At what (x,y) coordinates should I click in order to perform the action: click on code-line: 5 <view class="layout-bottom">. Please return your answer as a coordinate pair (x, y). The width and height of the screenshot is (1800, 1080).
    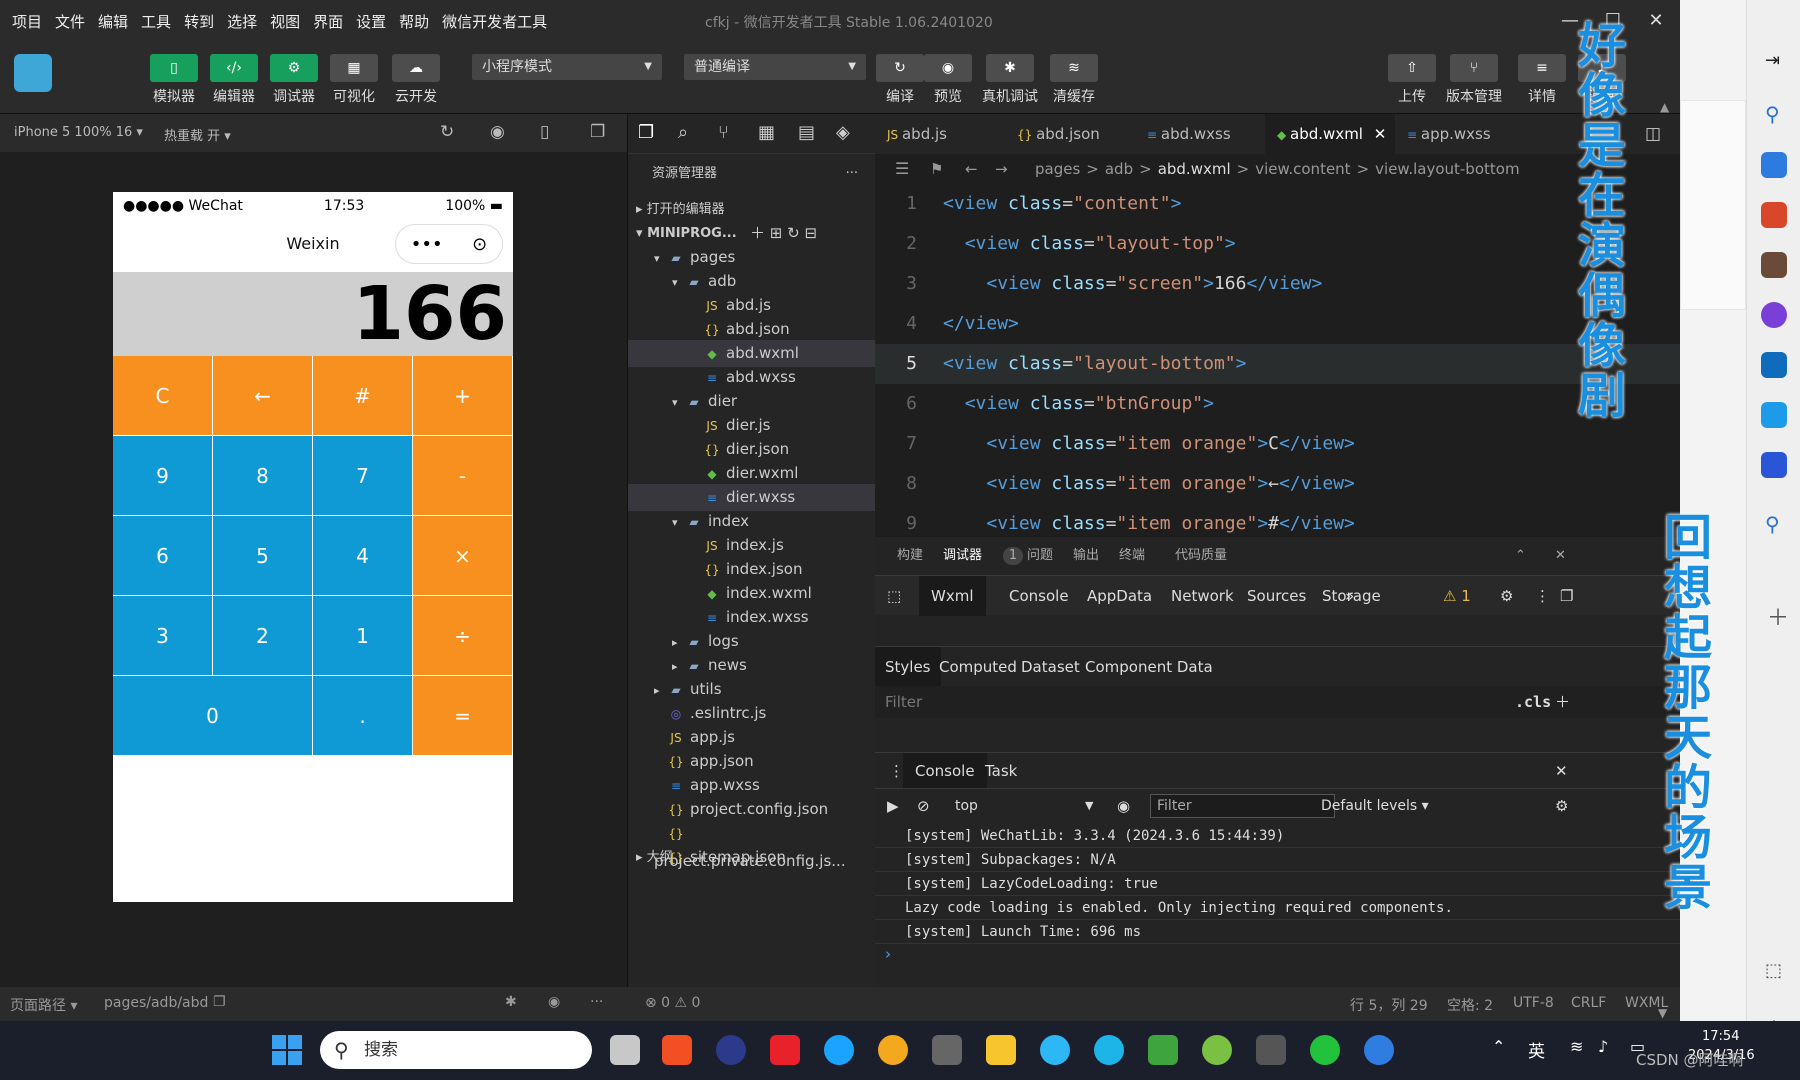
    Looking at the image, I should click on (1277, 364).